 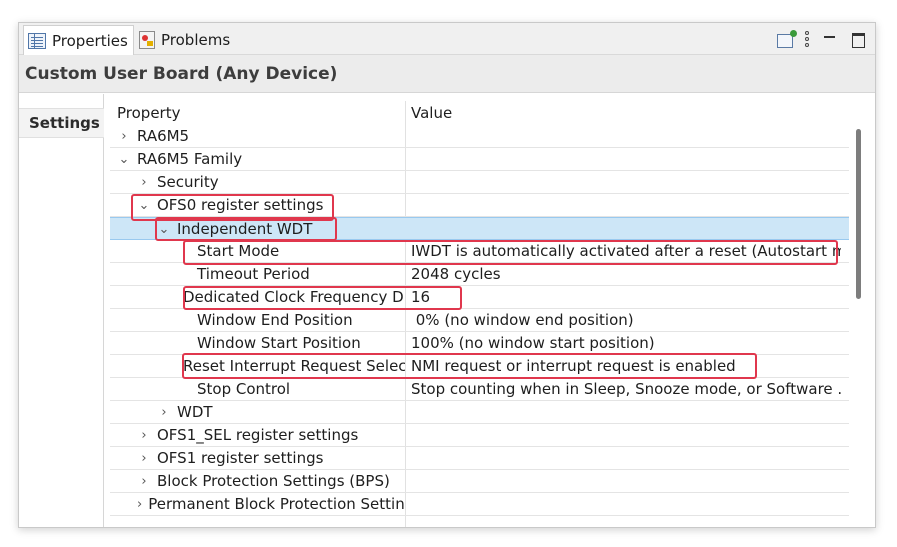 What do you see at coordinates (257, 205) in the screenshot?
I see `property-cell: ⌄ OFS0 register settings` at bounding box center [257, 205].